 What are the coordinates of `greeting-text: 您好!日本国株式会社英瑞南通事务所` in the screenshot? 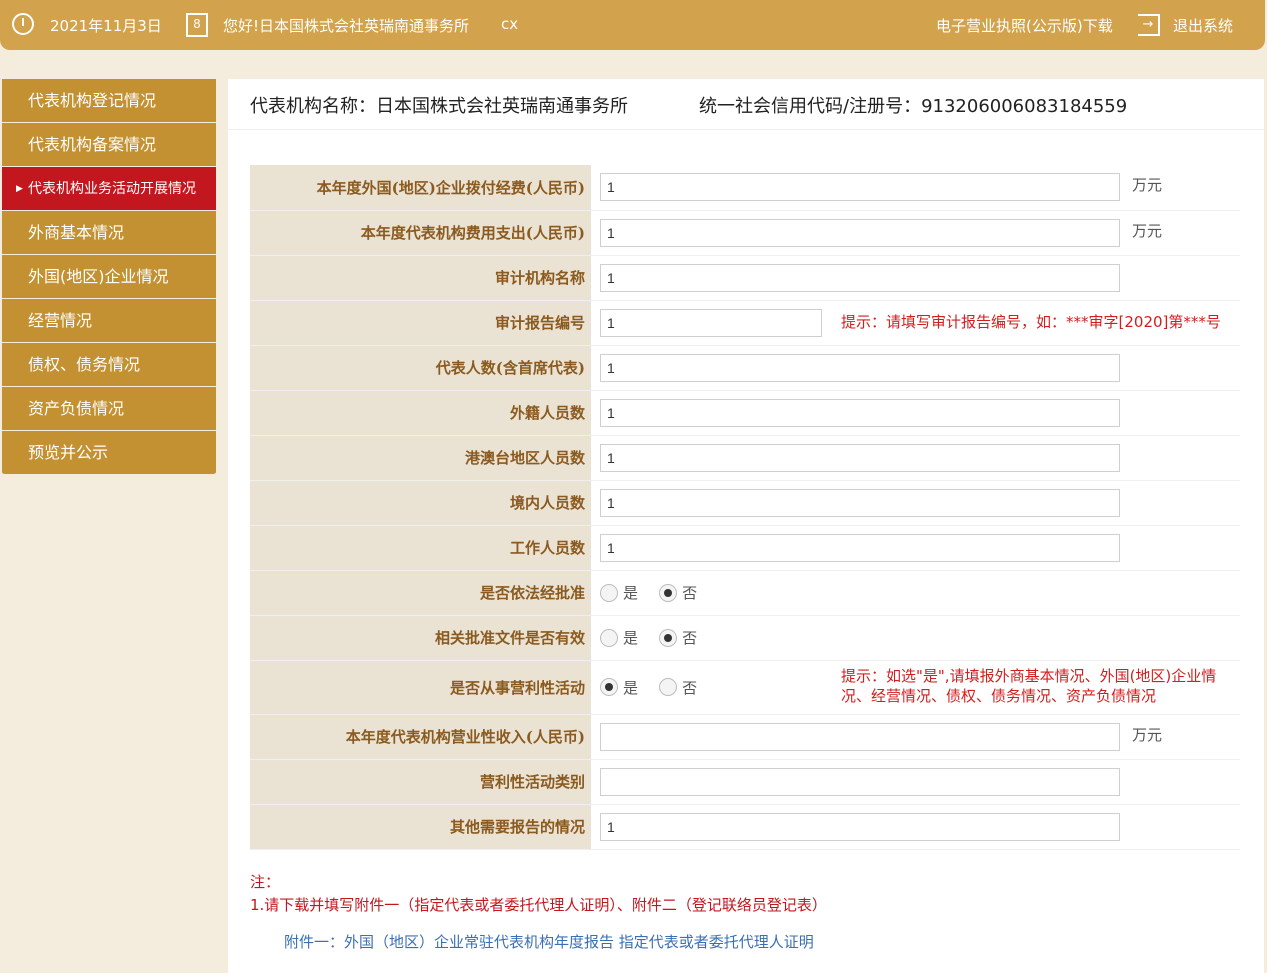 It's located at (346, 26).